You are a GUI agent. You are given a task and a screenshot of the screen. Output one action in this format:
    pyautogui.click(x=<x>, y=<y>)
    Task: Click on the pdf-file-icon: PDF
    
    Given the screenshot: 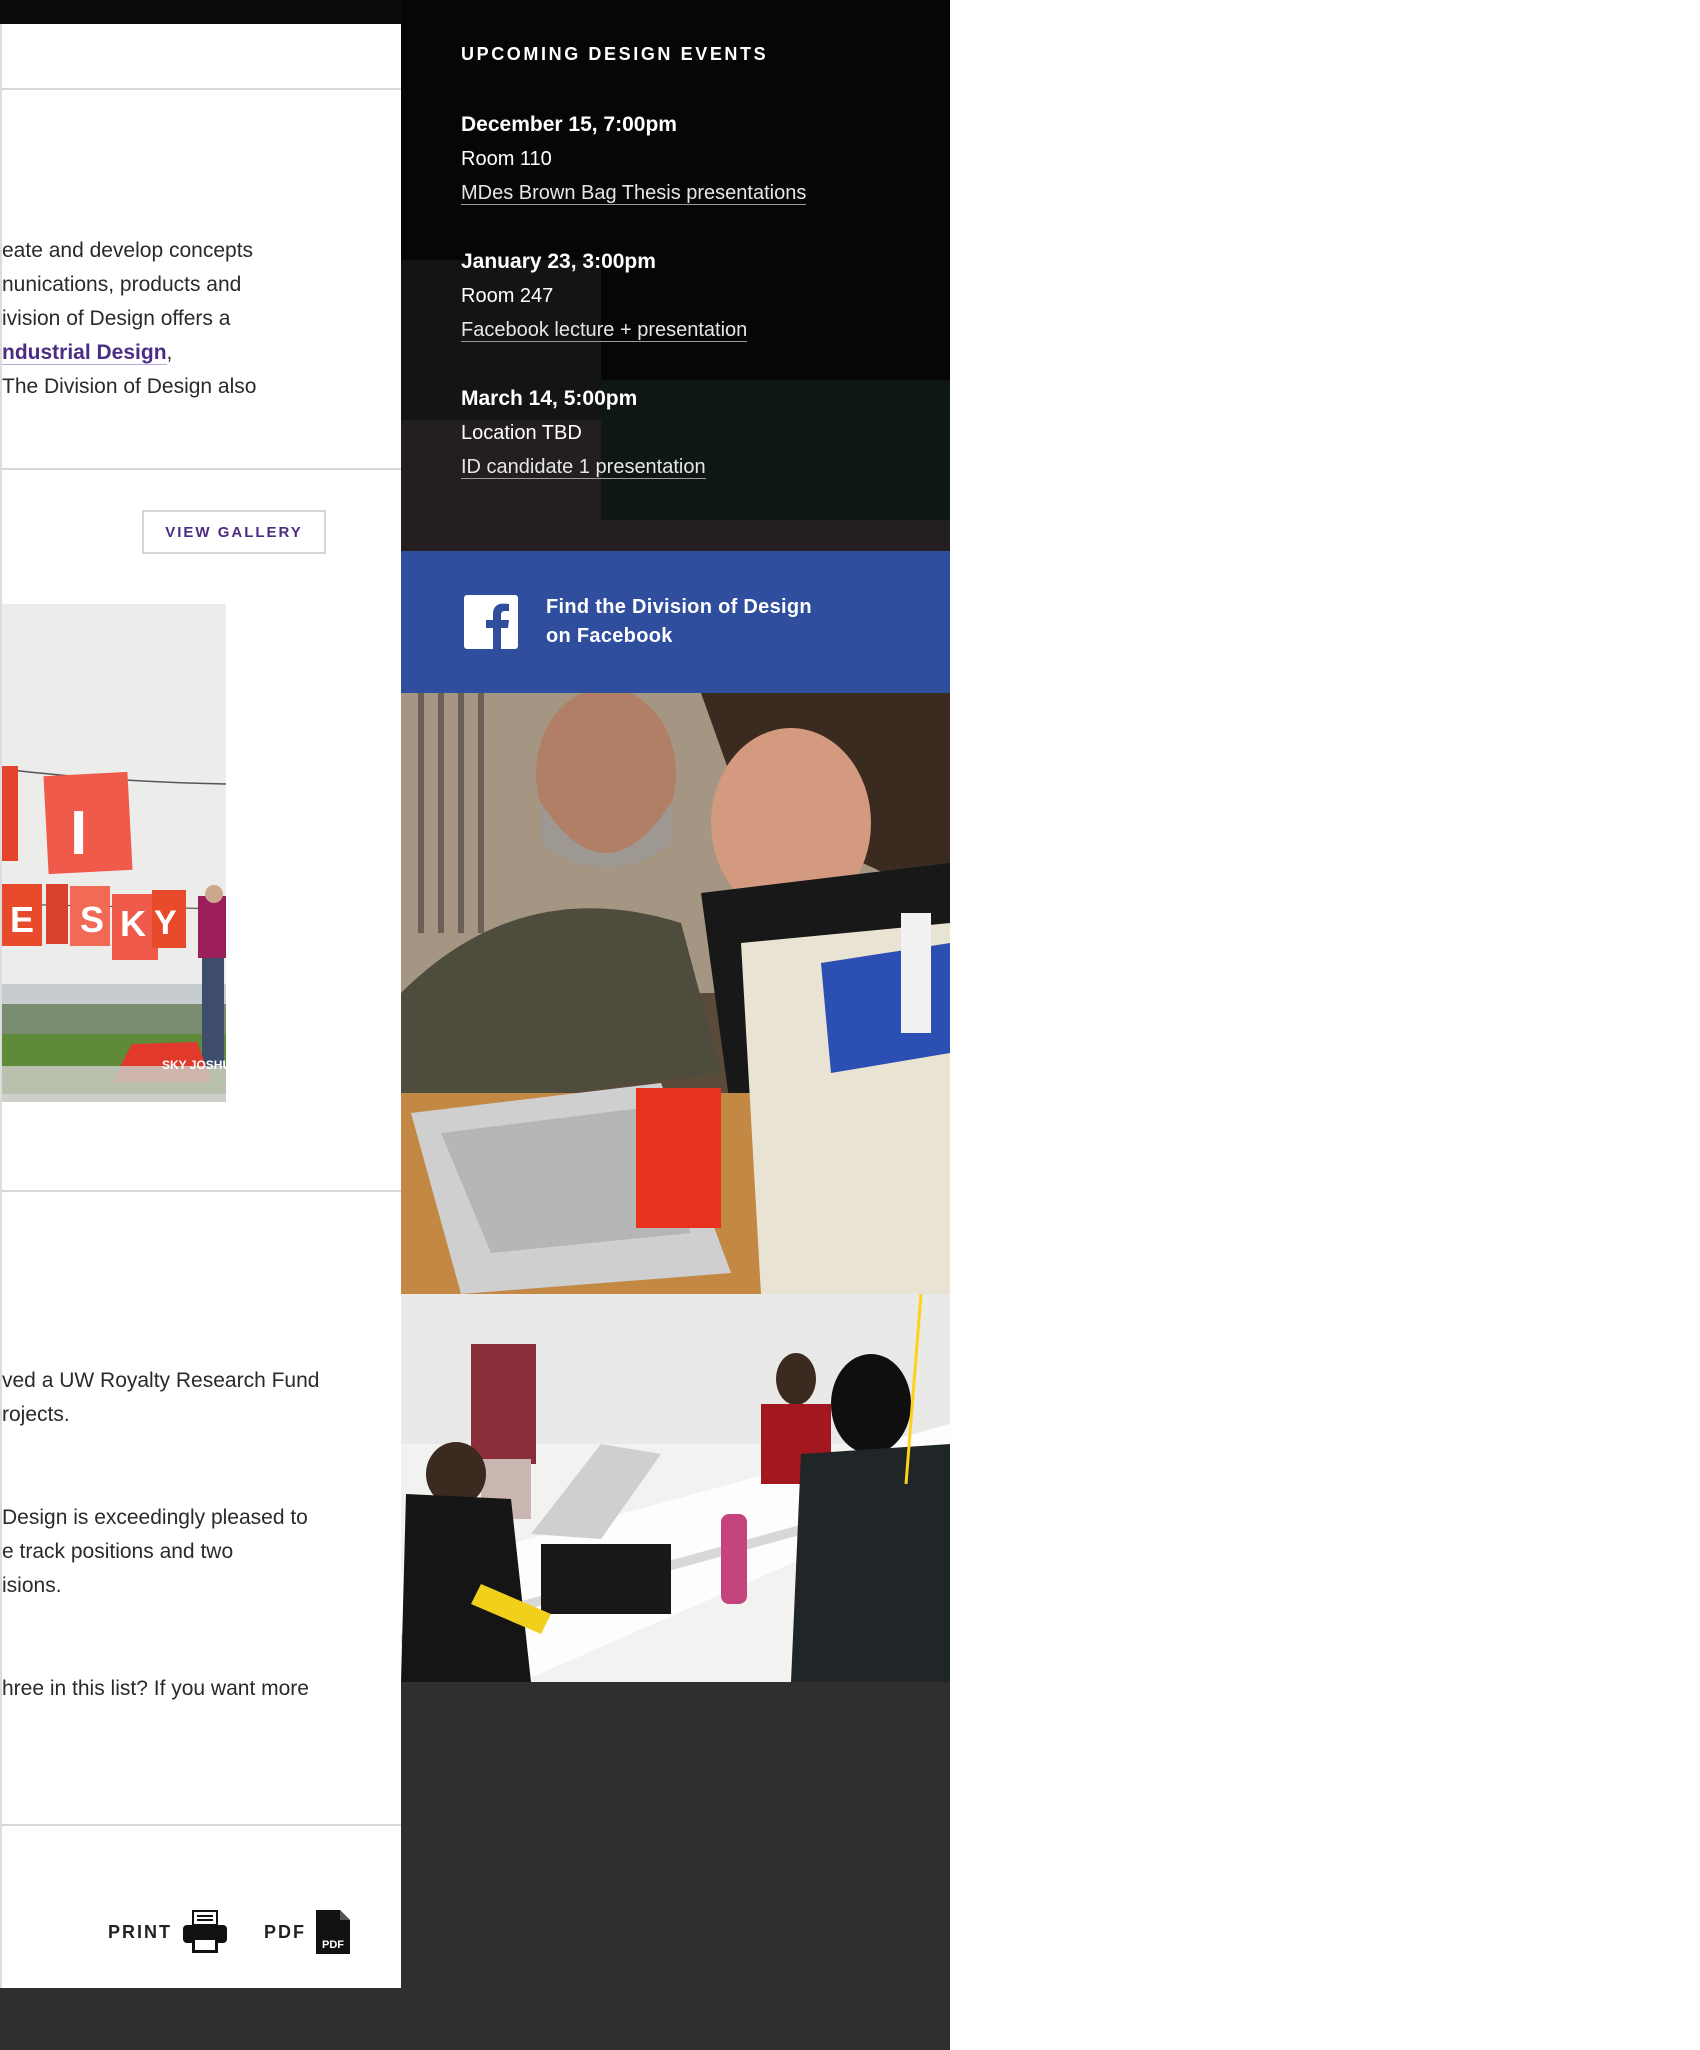 What is the action you would take?
    pyautogui.click(x=333, y=1932)
    